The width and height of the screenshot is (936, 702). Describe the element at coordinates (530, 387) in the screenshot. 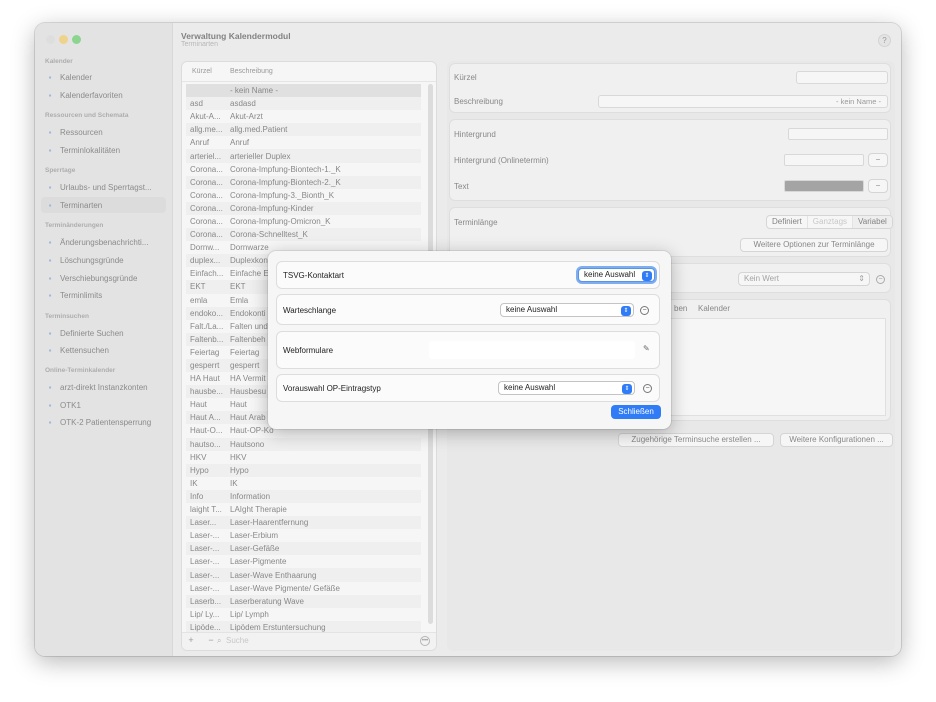

I see `vorauswahl-value: keine Auswahl` at that location.